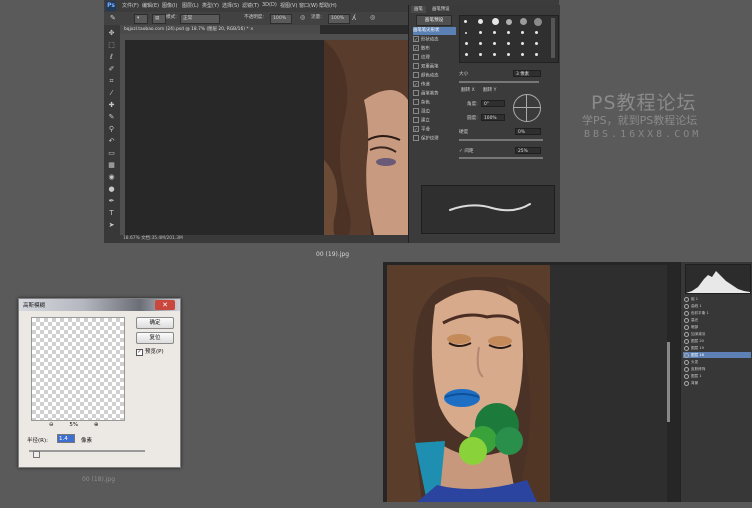  What do you see at coordinates (165, 305) in the screenshot?
I see `close-icon: ✕` at bounding box center [165, 305].